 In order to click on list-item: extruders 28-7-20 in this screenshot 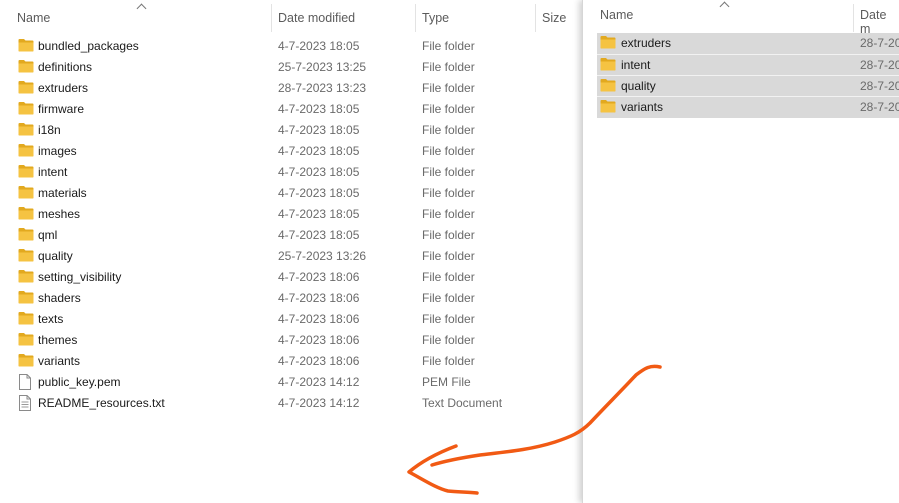, I will do `click(748, 43)`.